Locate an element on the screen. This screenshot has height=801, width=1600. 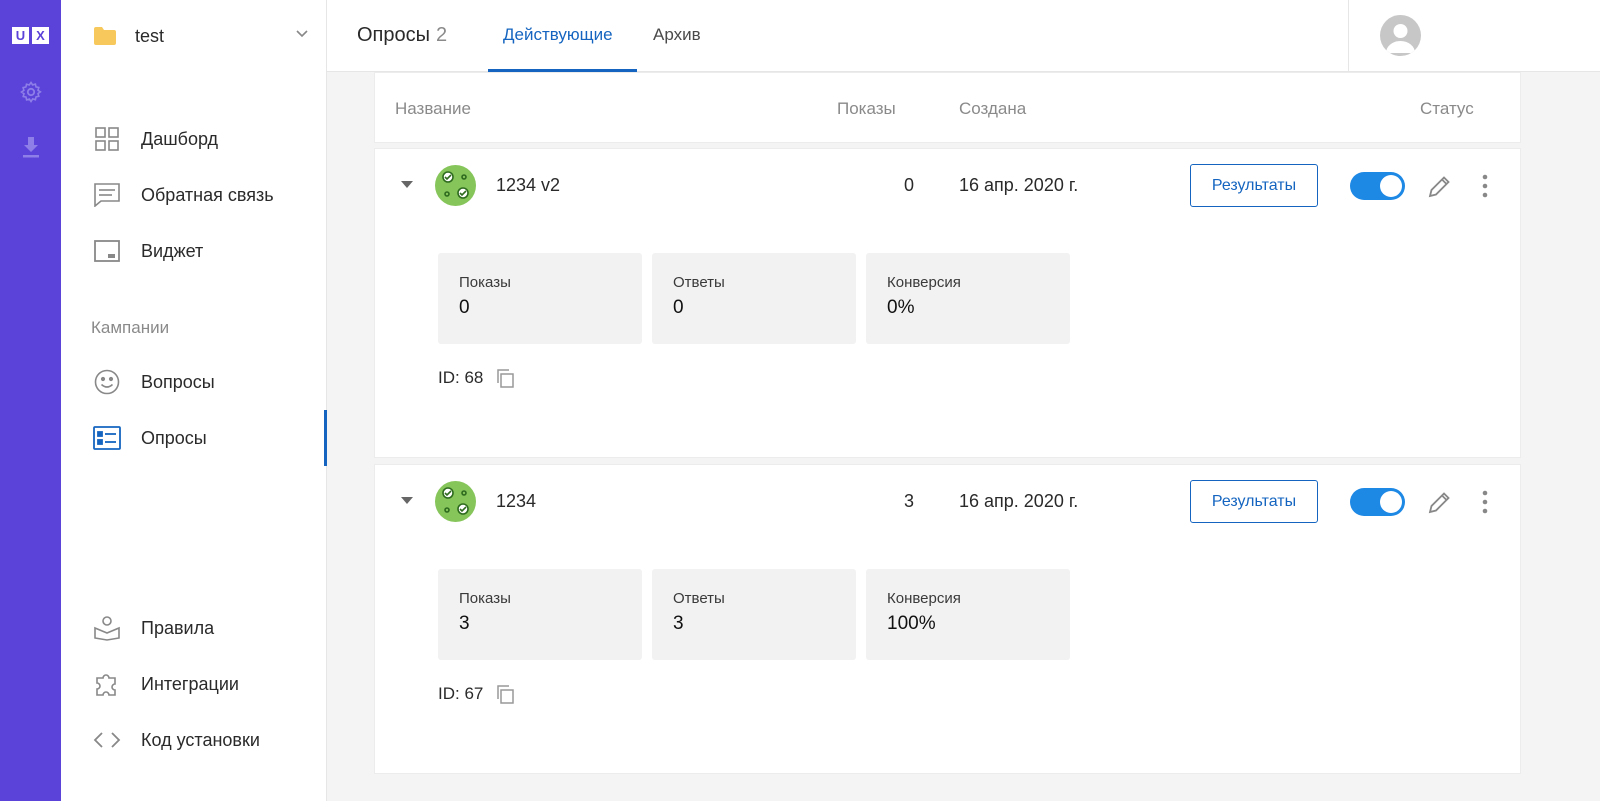
nav-item-dashboard: Дашборд is located at coordinates (193, 139).